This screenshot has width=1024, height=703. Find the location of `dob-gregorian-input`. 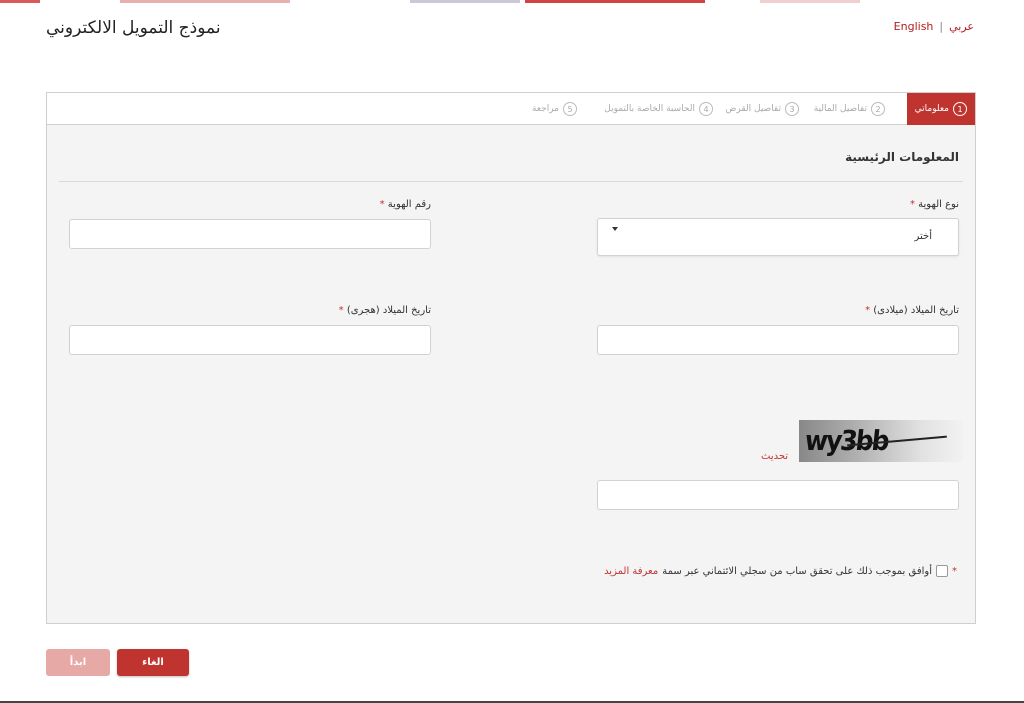

dob-gregorian-input is located at coordinates (778, 340).